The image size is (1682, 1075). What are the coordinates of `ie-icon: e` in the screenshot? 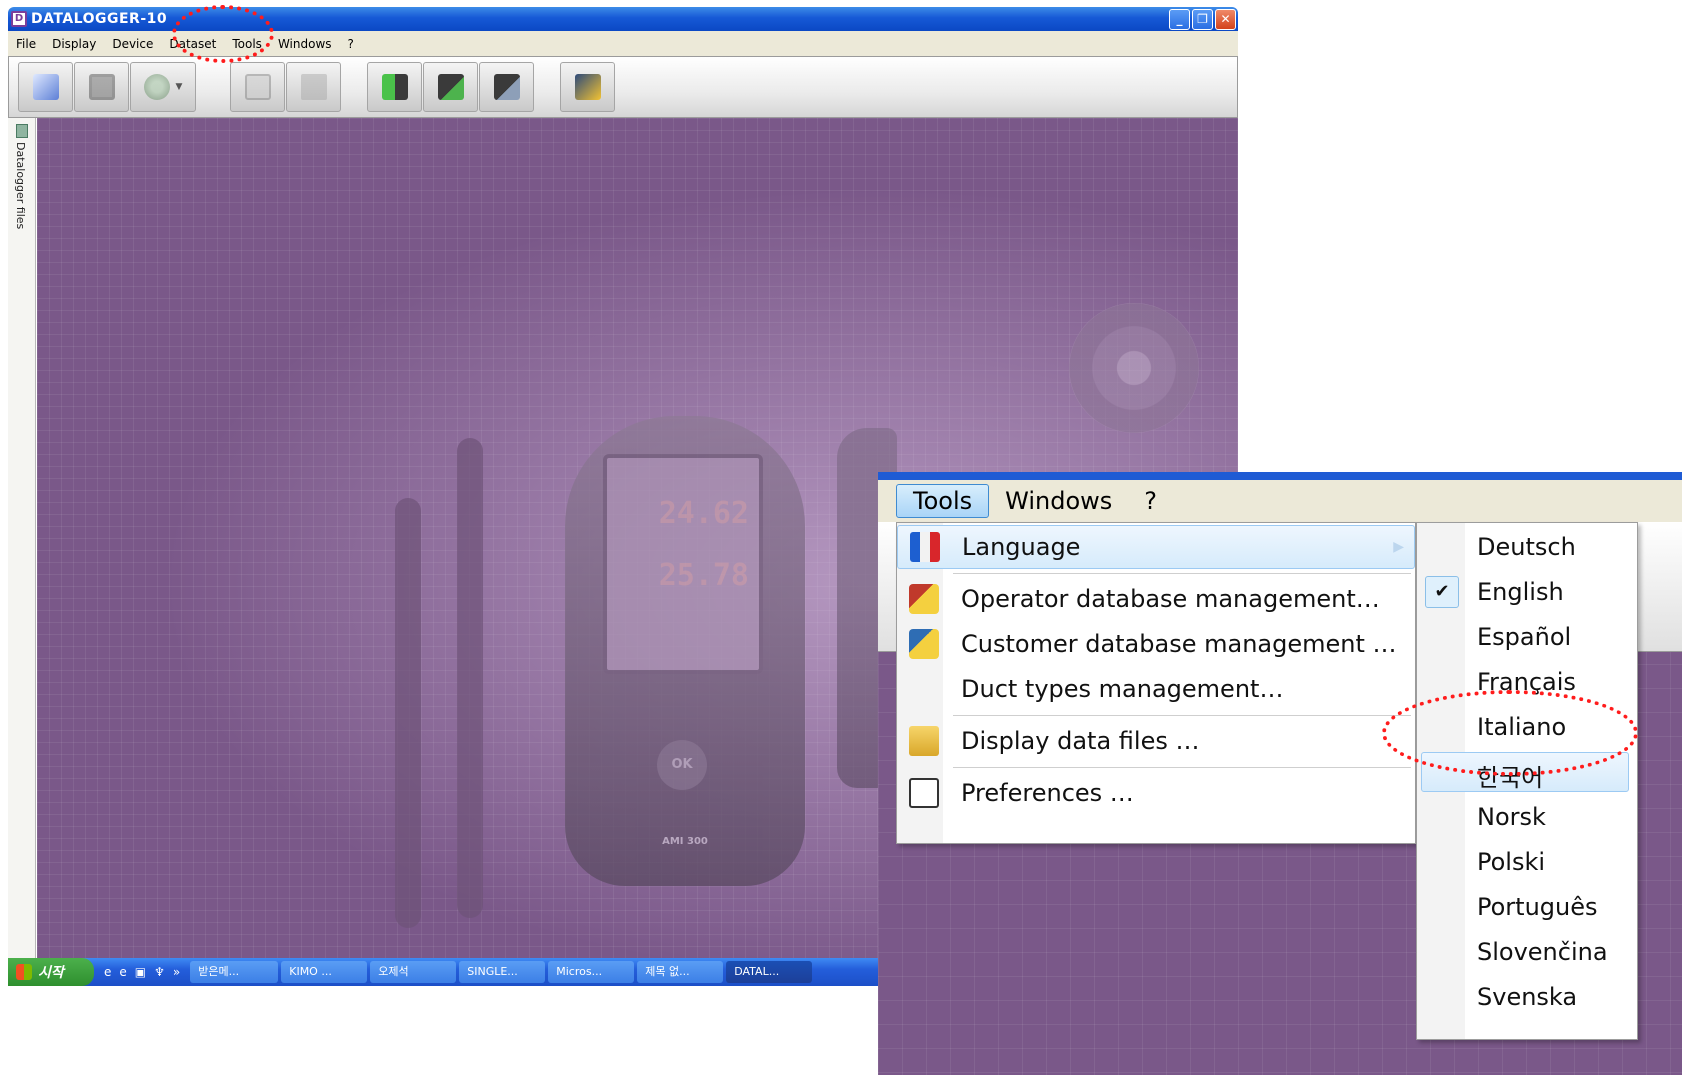 It's located at (107, 972).